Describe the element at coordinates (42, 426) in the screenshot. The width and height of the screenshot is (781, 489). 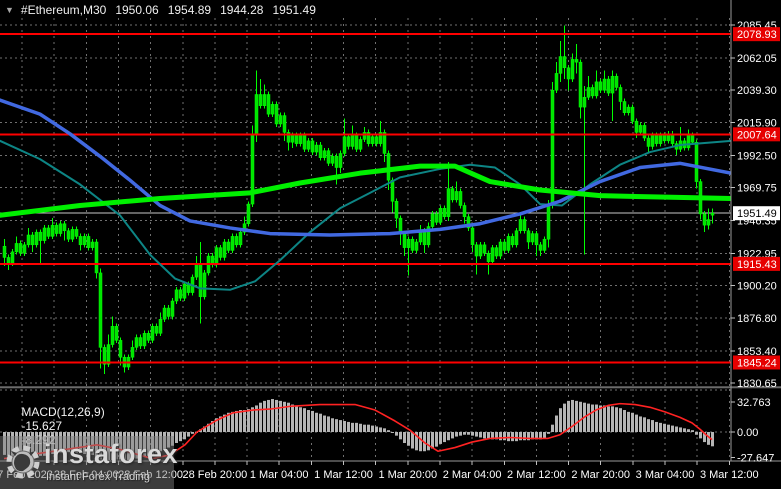
I see `macd-value: -15.627` at that location.